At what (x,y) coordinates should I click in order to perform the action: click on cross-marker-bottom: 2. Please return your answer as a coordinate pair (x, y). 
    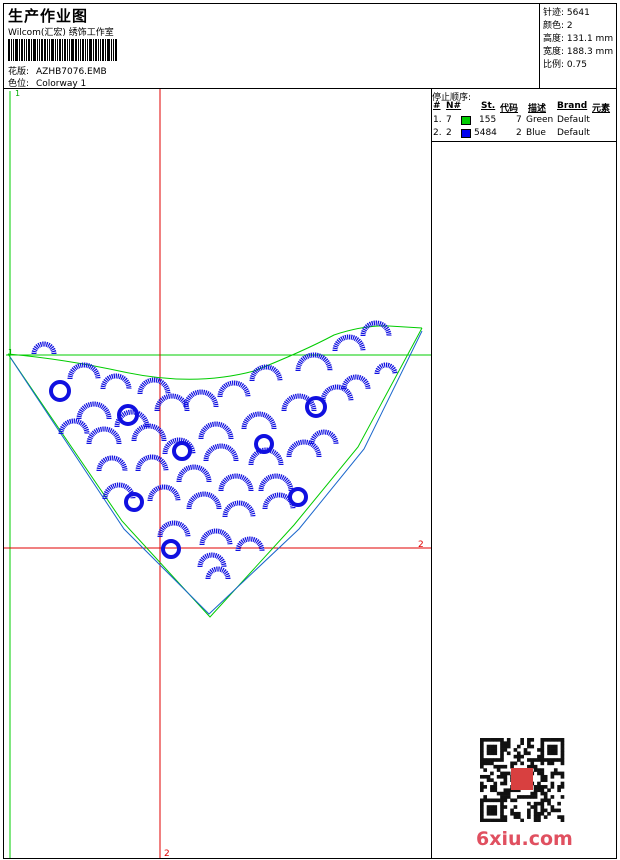
    Looking at the image, I should click on (167, 853).